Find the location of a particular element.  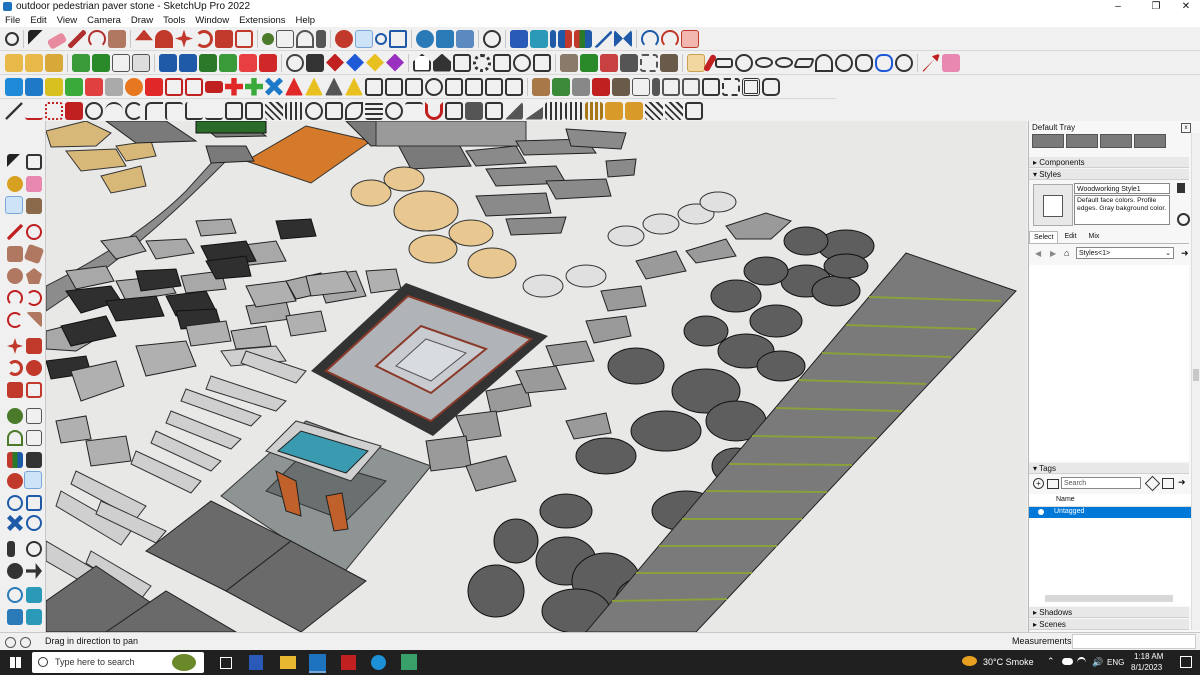

sandbox-icon is located at coordinates (539, 38).